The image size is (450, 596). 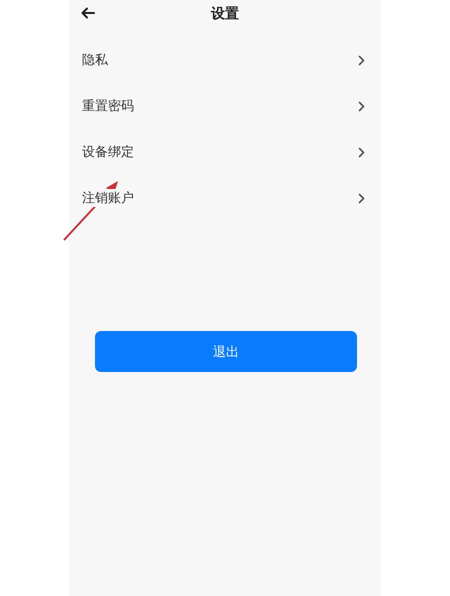 I want to click on settings-item: 注销账户, so click(x=225, y=198).